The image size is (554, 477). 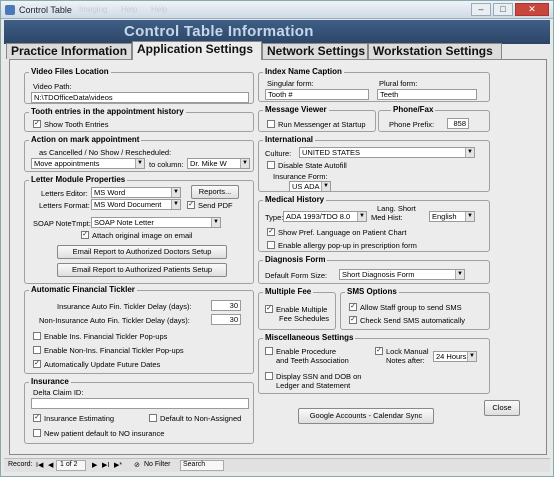 I want to click on new-patient-no-insurance-checkbox, so click(x=37, y=433).